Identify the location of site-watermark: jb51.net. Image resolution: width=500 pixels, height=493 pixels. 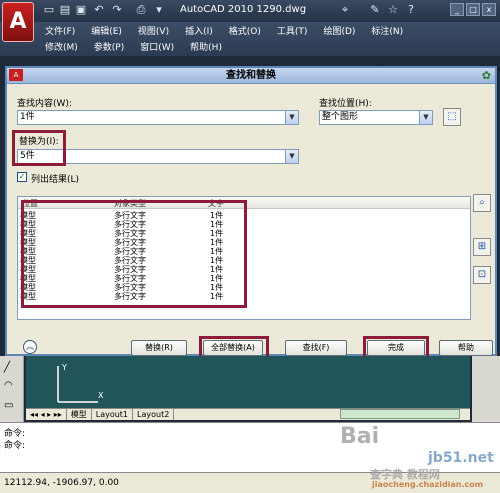
(461, 458).